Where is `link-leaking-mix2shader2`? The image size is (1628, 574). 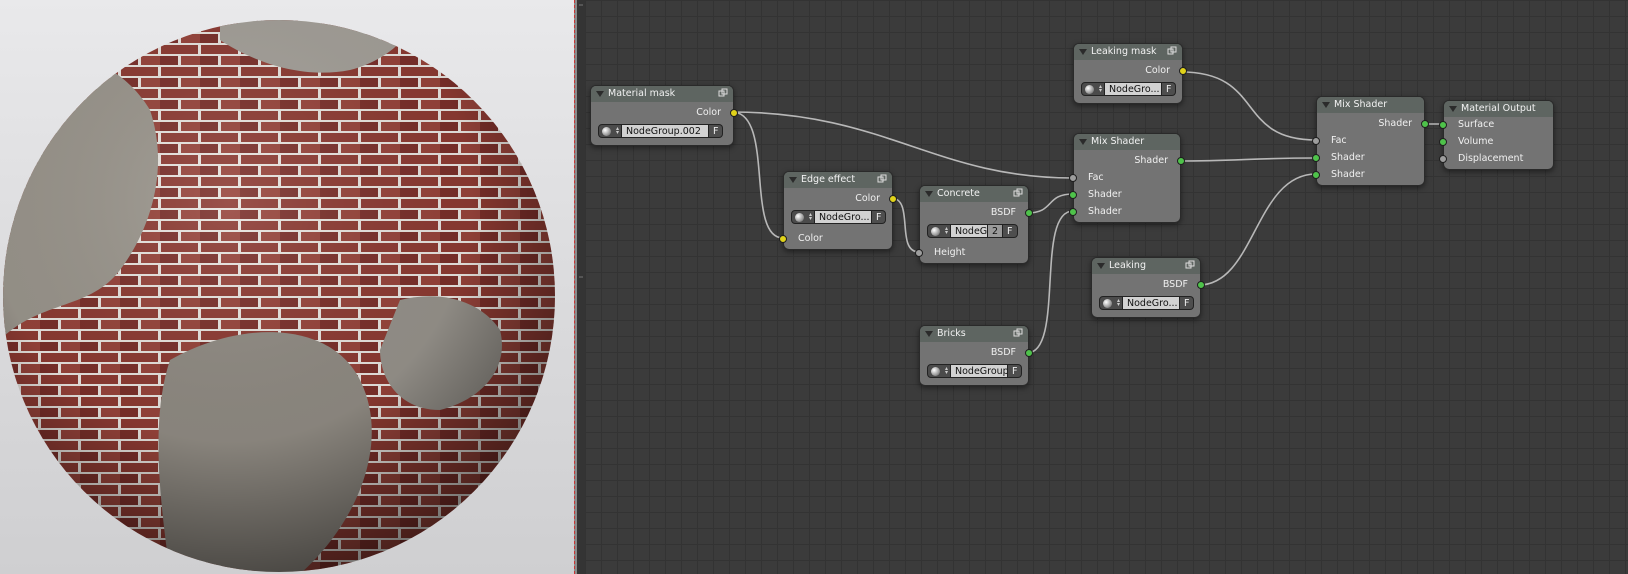
link-leaking-mix2shader2 is located at coordinates (1257, 229).